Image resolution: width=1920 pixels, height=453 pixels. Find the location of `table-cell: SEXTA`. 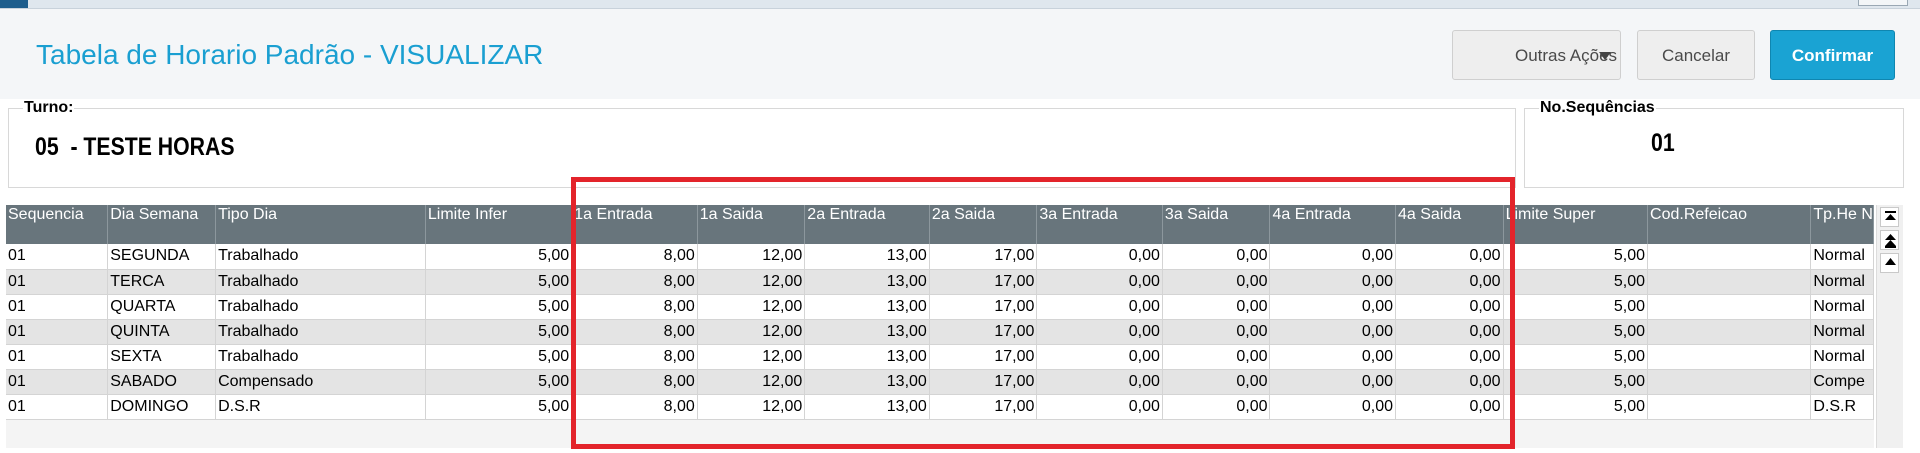

table-cell: SEXTA is located at coordinates (162, 357).